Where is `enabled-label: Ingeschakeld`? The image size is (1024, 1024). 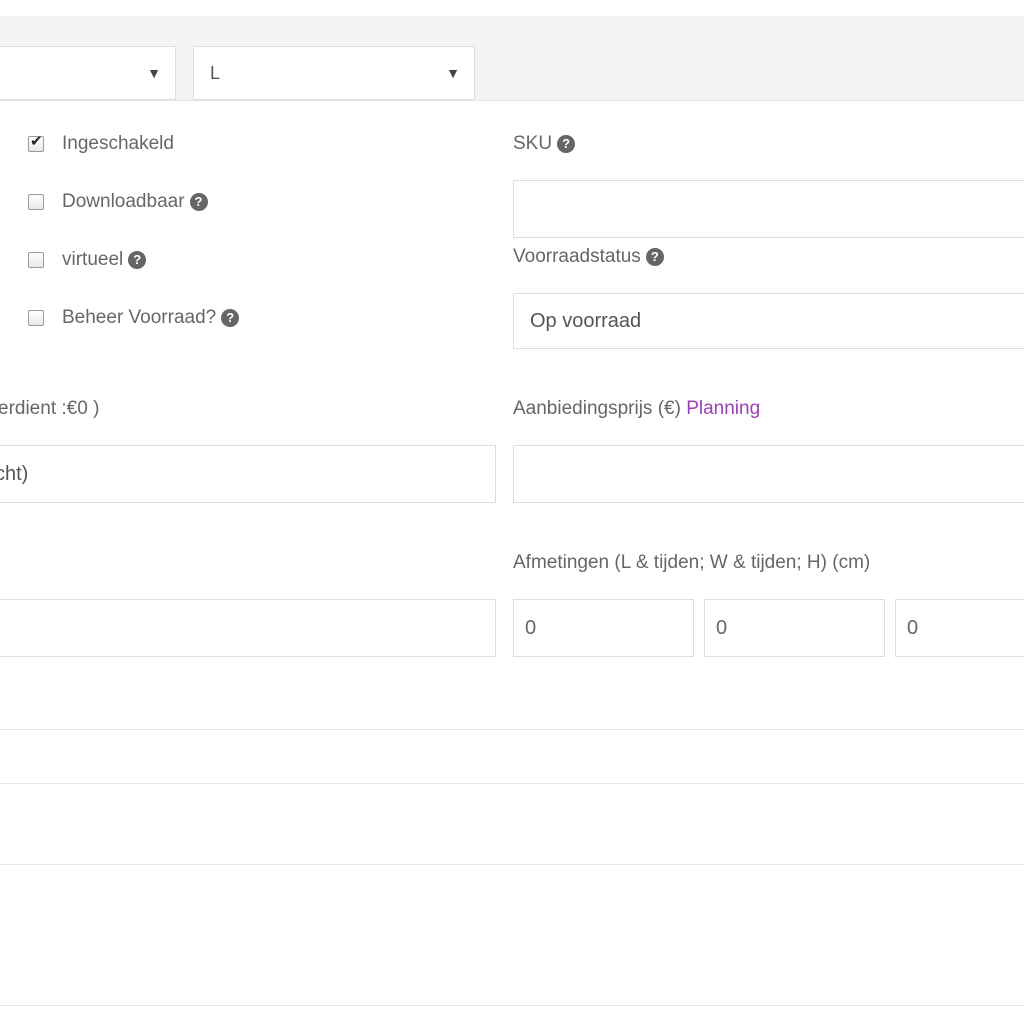
enabled-label: Ingeschakeld is located at coordinates (118, 143).